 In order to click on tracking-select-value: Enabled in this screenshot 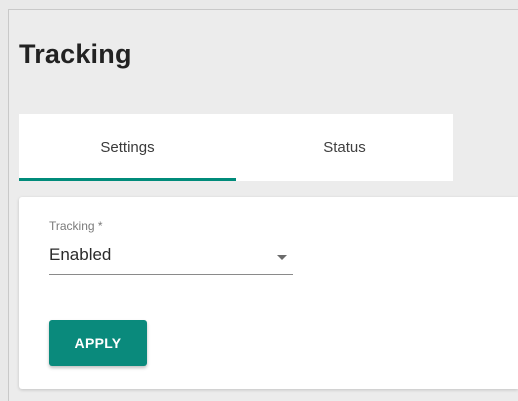, I will do `click(80, 254)`.